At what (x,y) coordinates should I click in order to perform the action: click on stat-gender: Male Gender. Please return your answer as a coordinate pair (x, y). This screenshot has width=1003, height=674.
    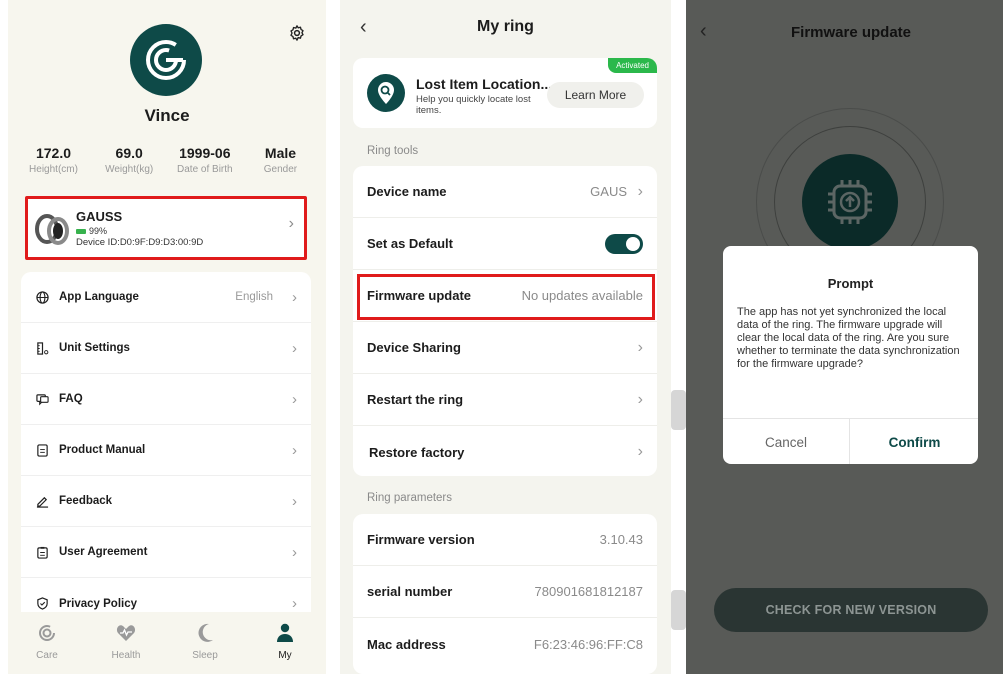
    Looking at the image, I should click on (280, 160).